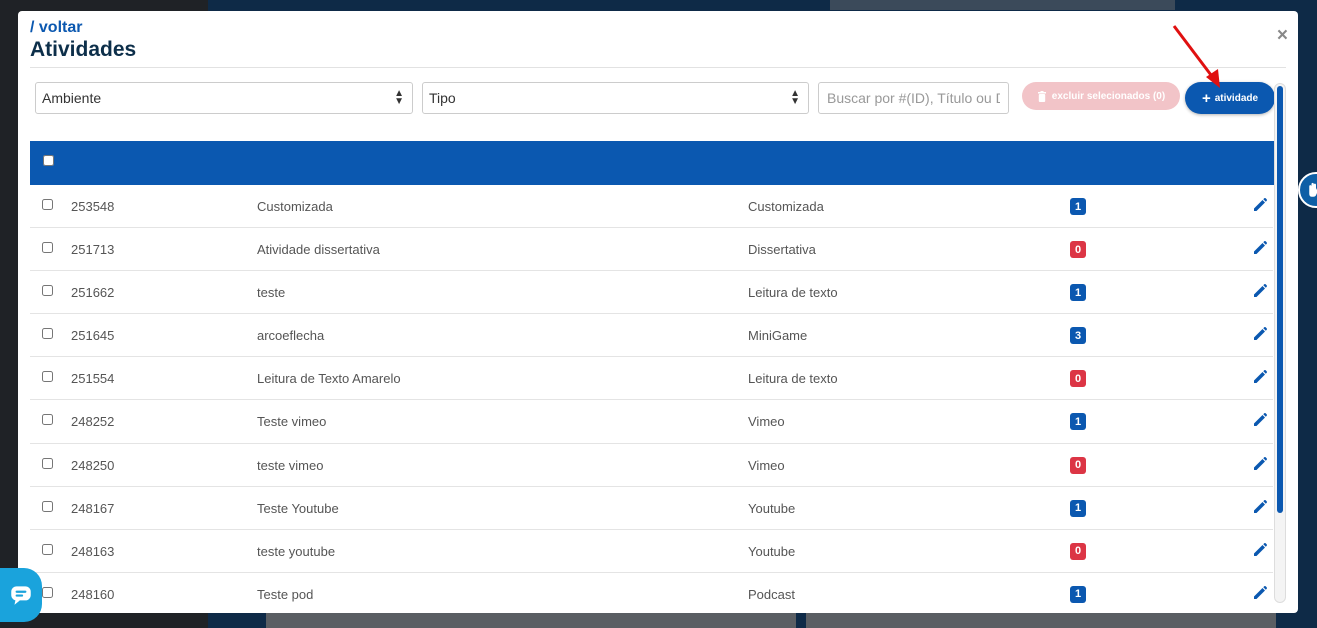  Describe the element at coordinates (285, 594) in the screenshot. I see `row-title: Teste pod` at that location.